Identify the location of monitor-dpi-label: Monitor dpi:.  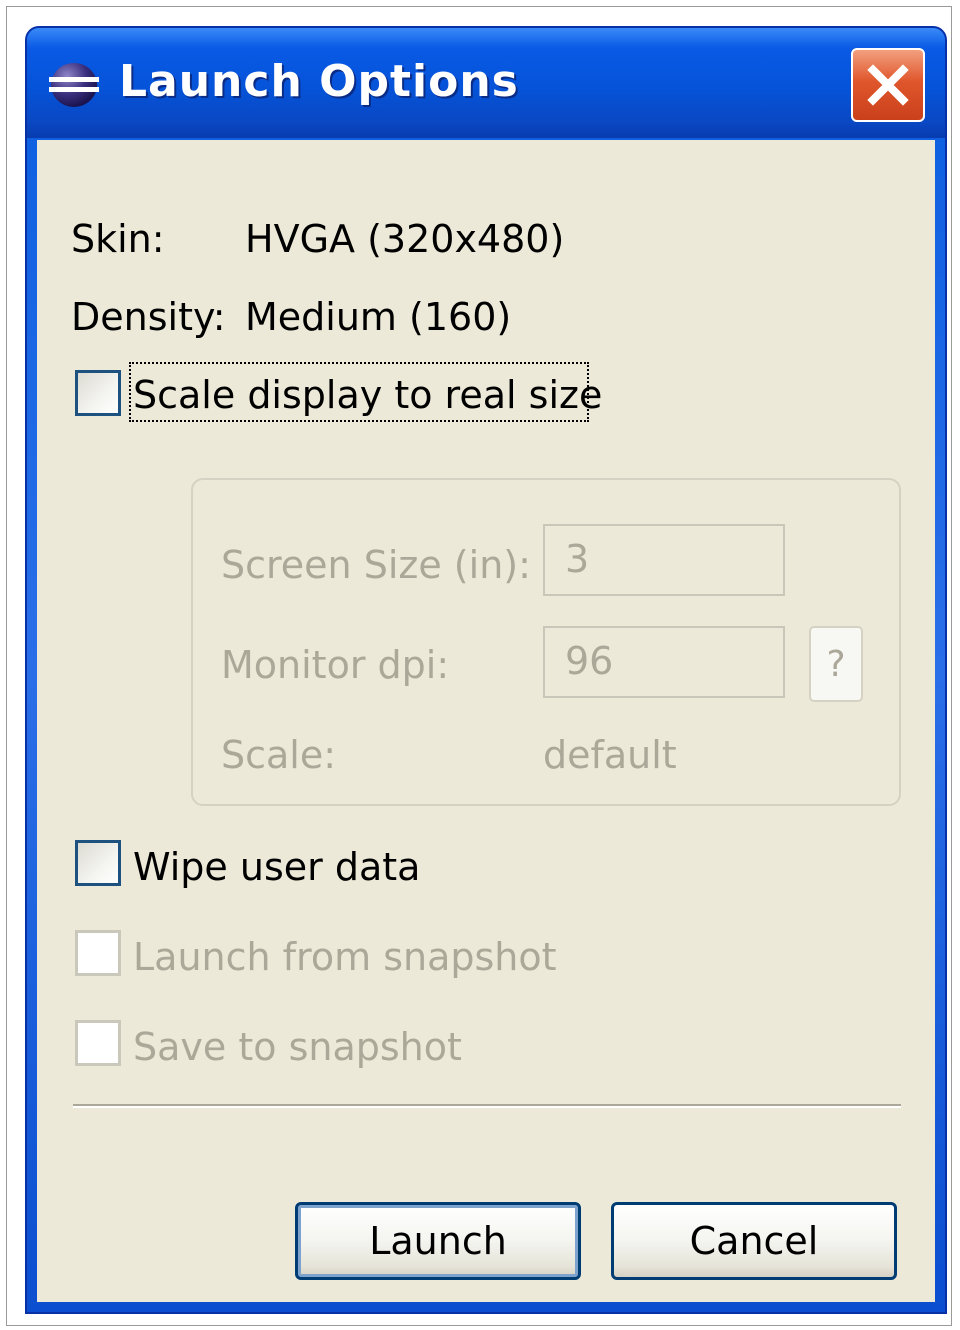
(335, 665).